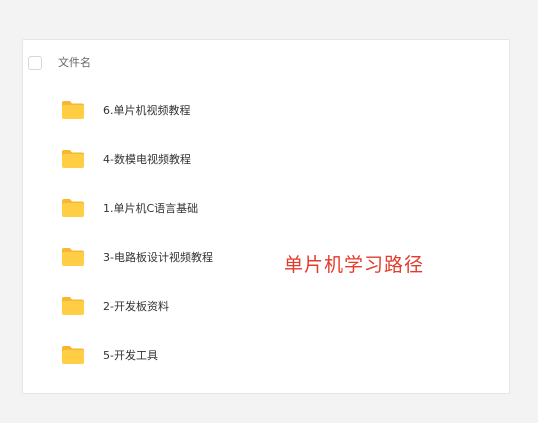 The height and width of the screenshot is (423, 538). I want to click on file-row: 2-开发板资料, so click(266, 308).